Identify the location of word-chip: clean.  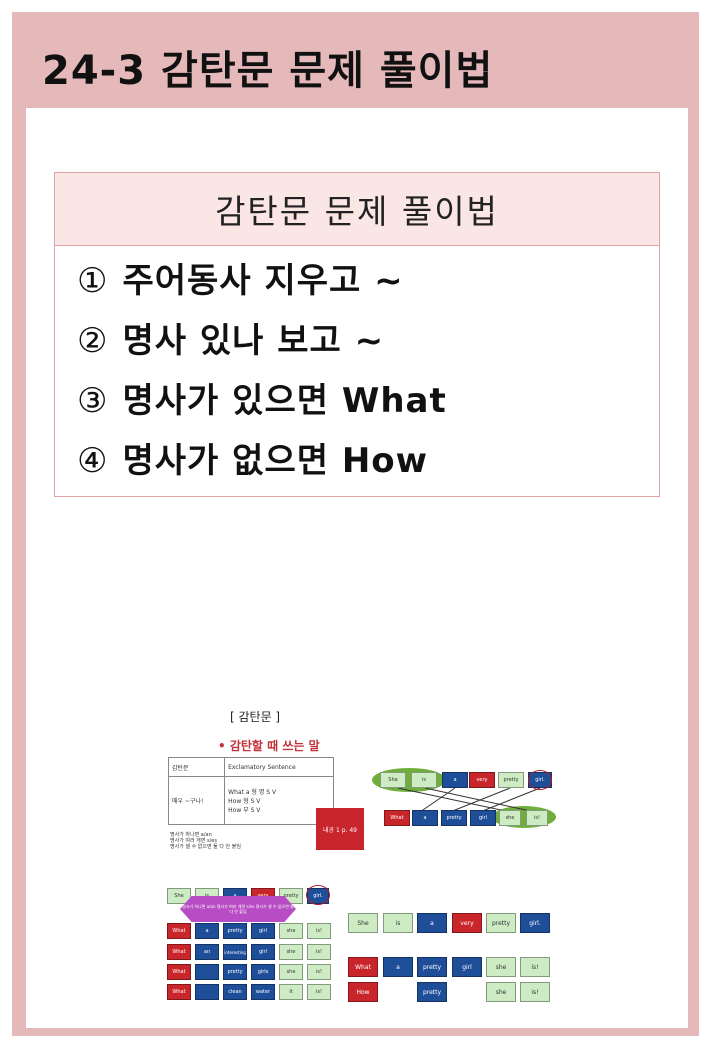
(235, 992).